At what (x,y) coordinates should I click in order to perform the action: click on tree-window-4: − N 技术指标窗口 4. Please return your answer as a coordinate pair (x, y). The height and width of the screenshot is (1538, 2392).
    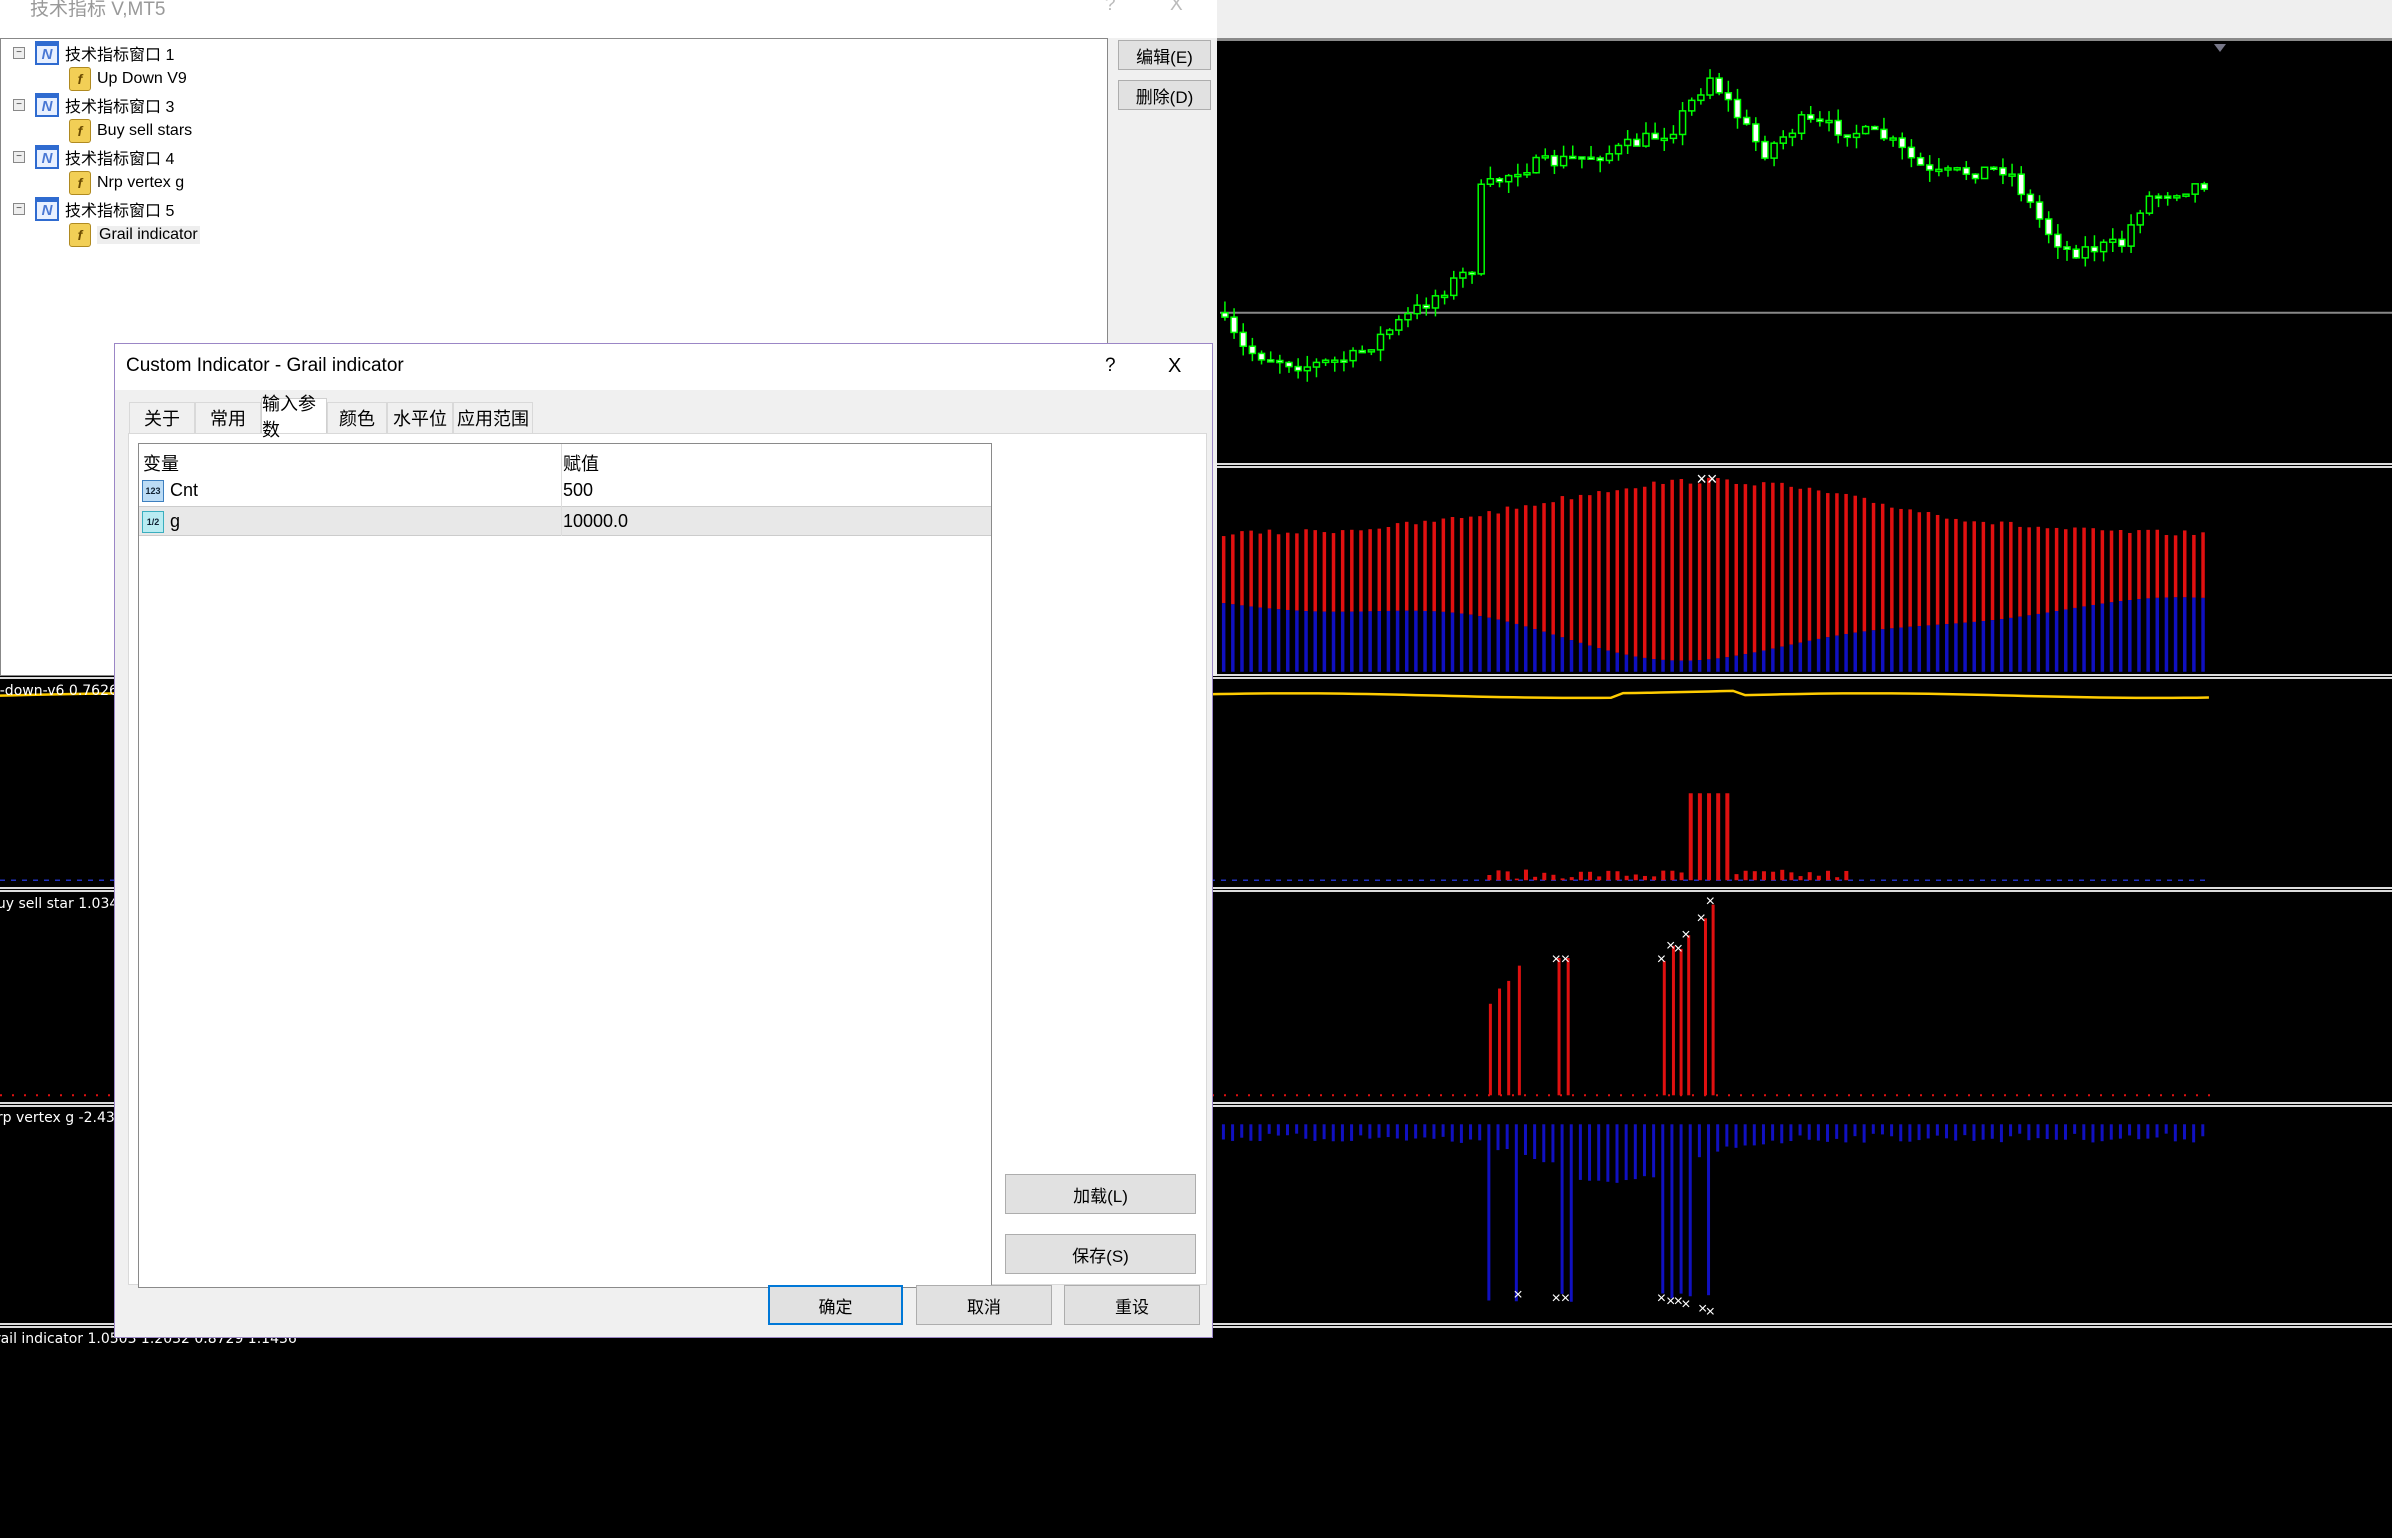
    Looking at the image, I should click on (93, 157).